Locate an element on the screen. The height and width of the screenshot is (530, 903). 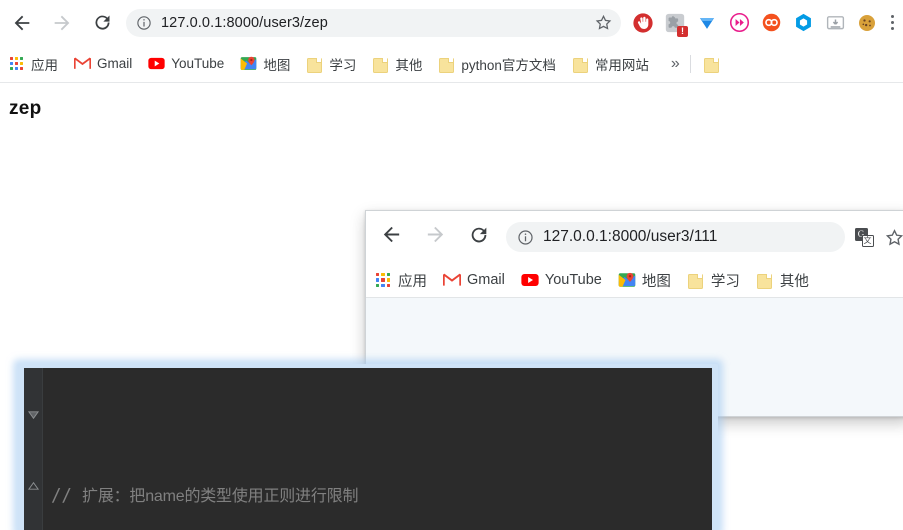
code-token-comment-cjk: 扩展：把name的类型使用正则进行限制 is located at coordinates (220, 496).